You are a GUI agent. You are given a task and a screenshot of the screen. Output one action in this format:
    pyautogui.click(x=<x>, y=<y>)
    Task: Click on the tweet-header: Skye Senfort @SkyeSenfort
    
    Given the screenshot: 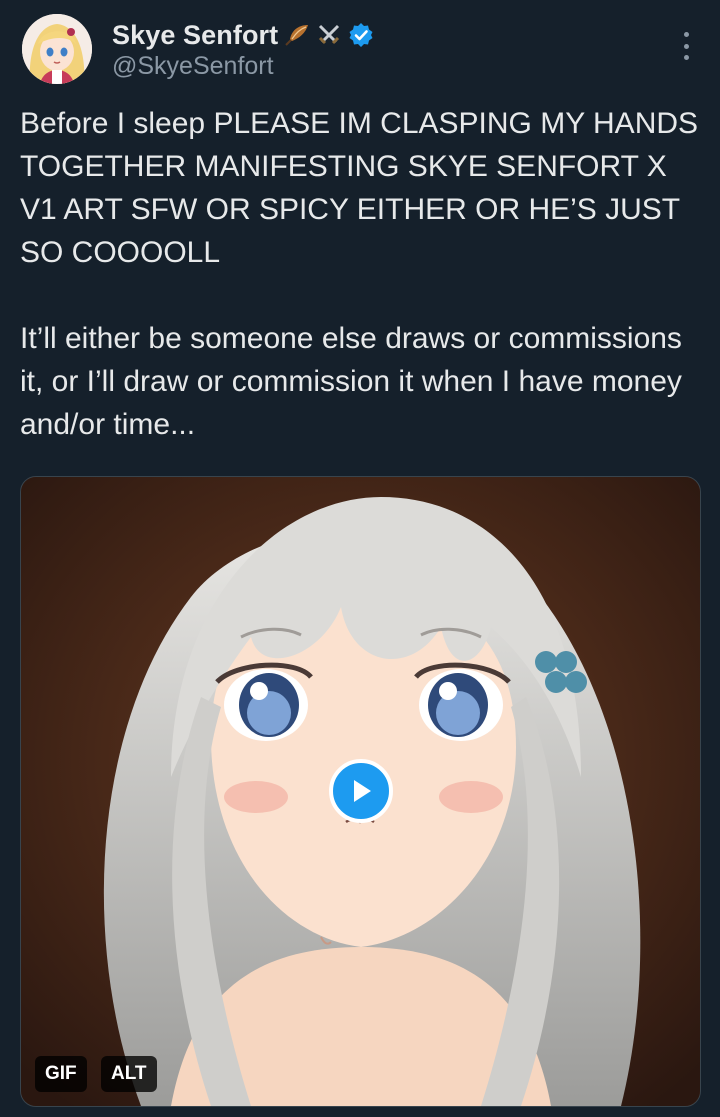 What is the action you would take?
    pyautogui.click(x=360, y=51)
    